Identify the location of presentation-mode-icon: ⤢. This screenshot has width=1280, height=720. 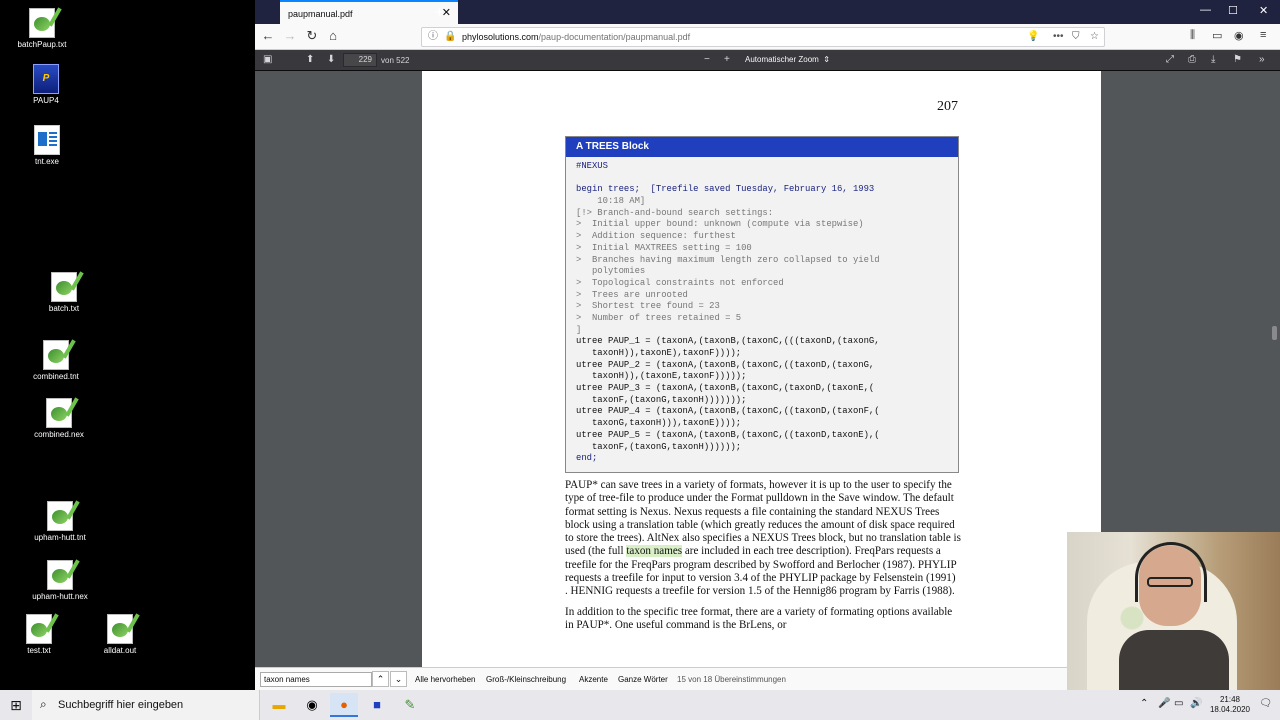
(1170, 59).